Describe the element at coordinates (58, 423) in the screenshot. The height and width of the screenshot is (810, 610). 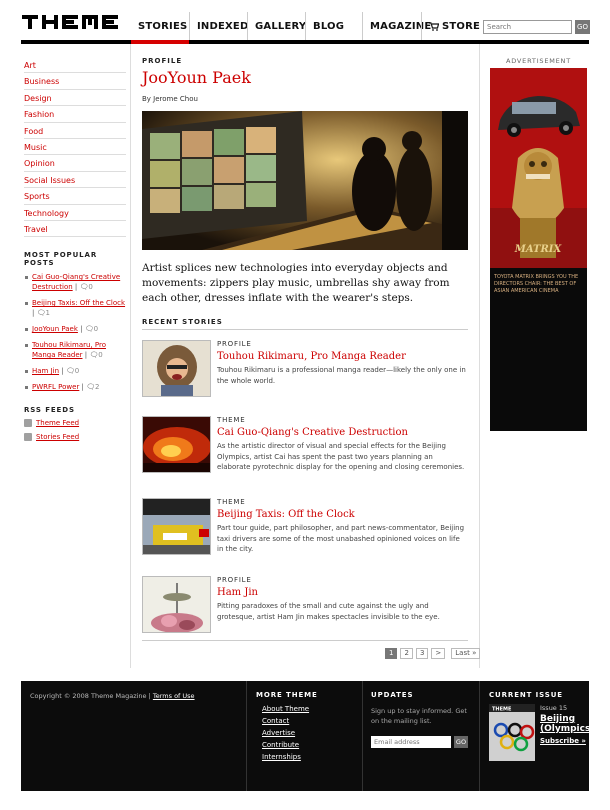
I see `rss-label: Theme Feed` at that location.